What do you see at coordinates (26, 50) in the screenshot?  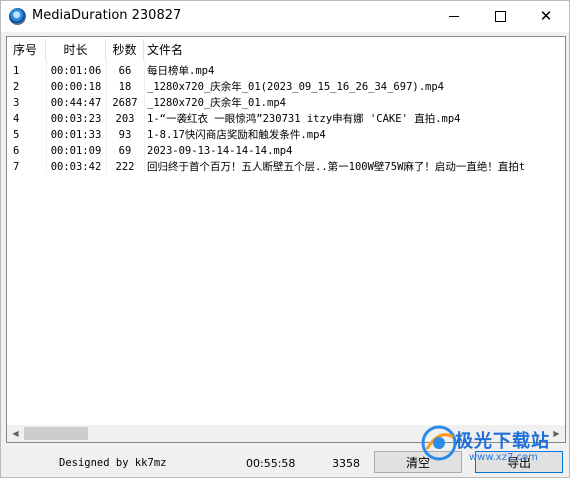 I see `column-header-index: 序号` at bounding box center [26, 50].